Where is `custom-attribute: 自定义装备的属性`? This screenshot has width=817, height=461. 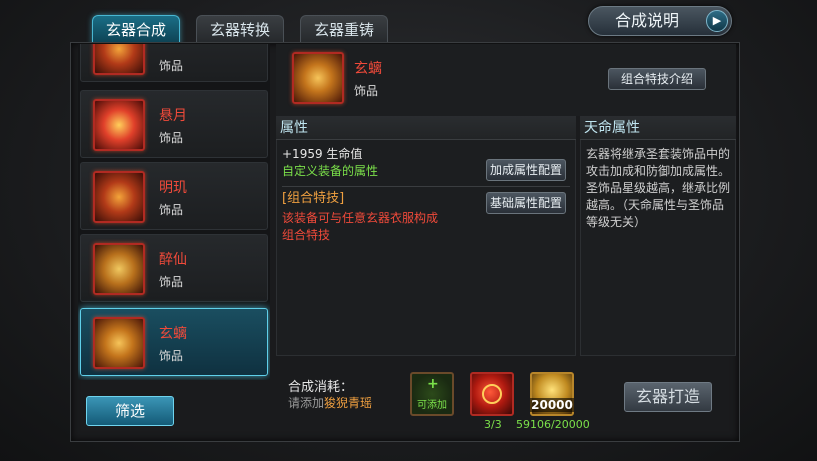
custom-attribute: 自定义装备的属性 is located at coordinates (330, 171).